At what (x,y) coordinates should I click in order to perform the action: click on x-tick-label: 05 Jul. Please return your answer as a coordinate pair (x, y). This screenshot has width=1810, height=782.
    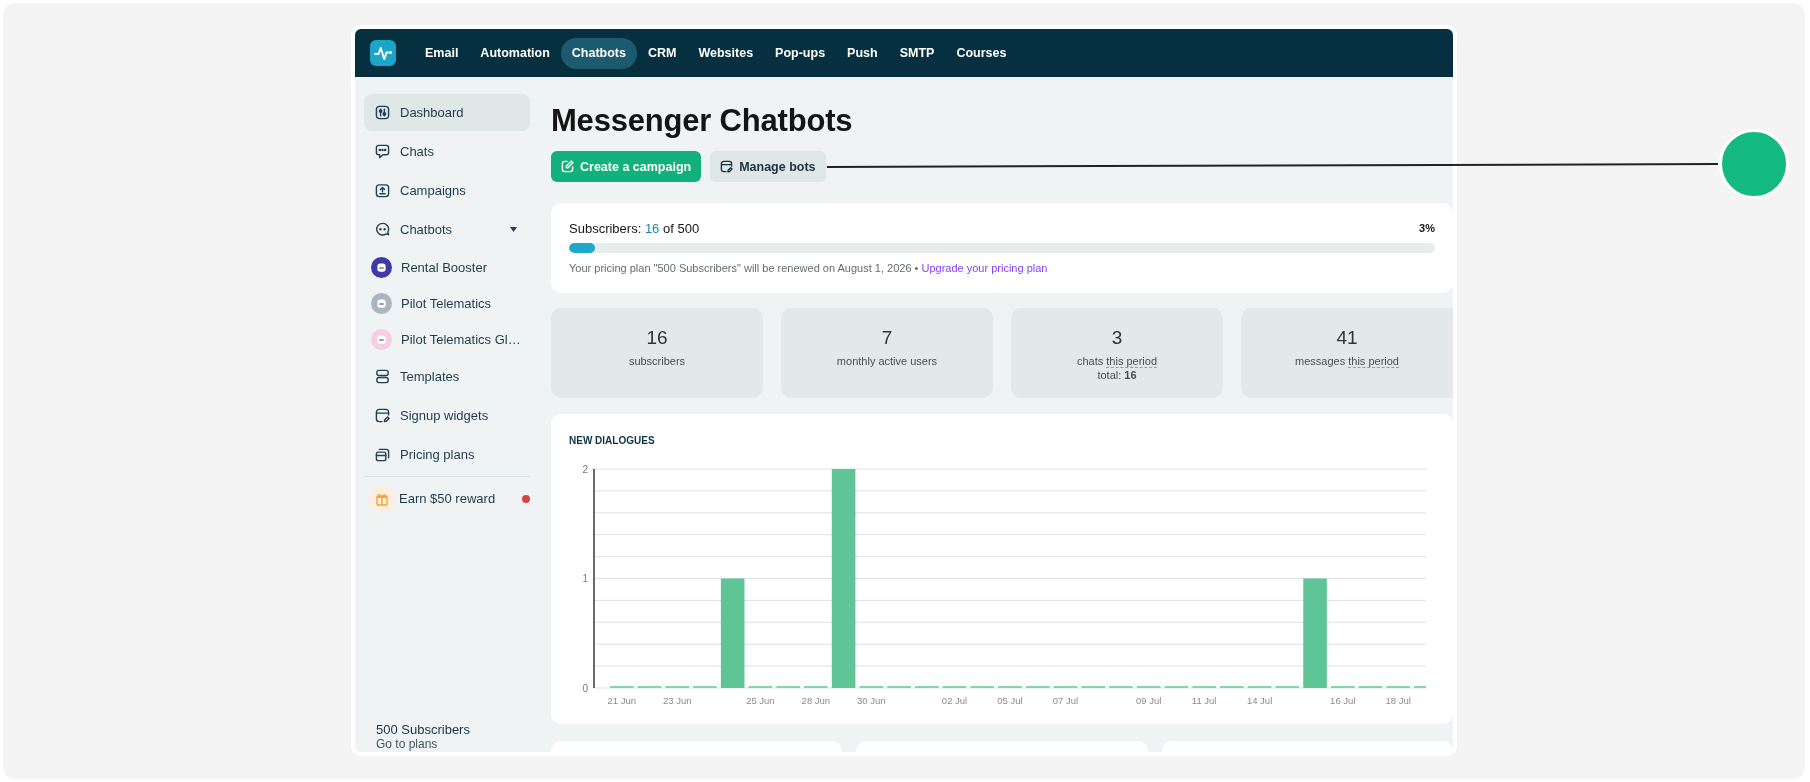
    Looking at the image, I should click on (1010, 700).